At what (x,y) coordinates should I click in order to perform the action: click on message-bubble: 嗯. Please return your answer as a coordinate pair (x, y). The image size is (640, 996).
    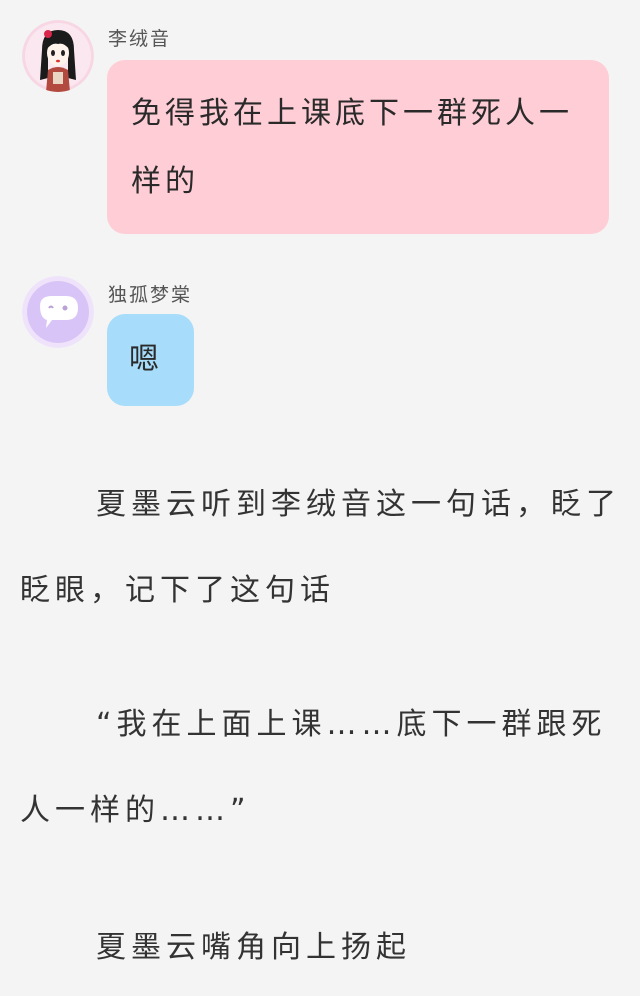
    Looking at the image, I should click on (150, 360).